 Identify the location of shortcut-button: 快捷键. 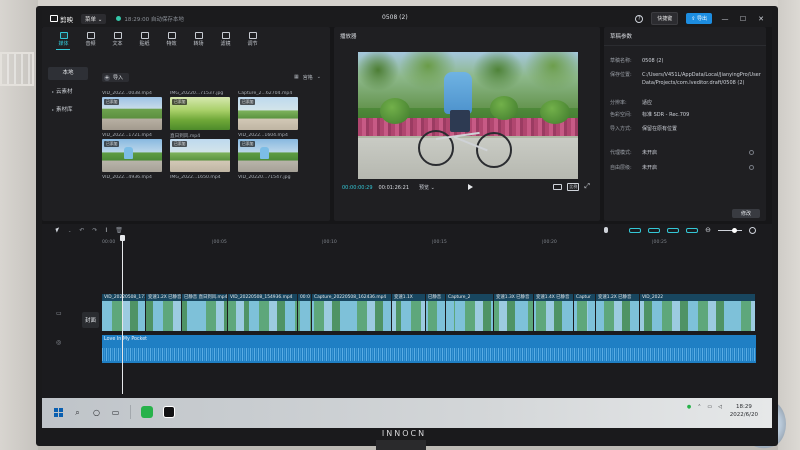
(665, 18).